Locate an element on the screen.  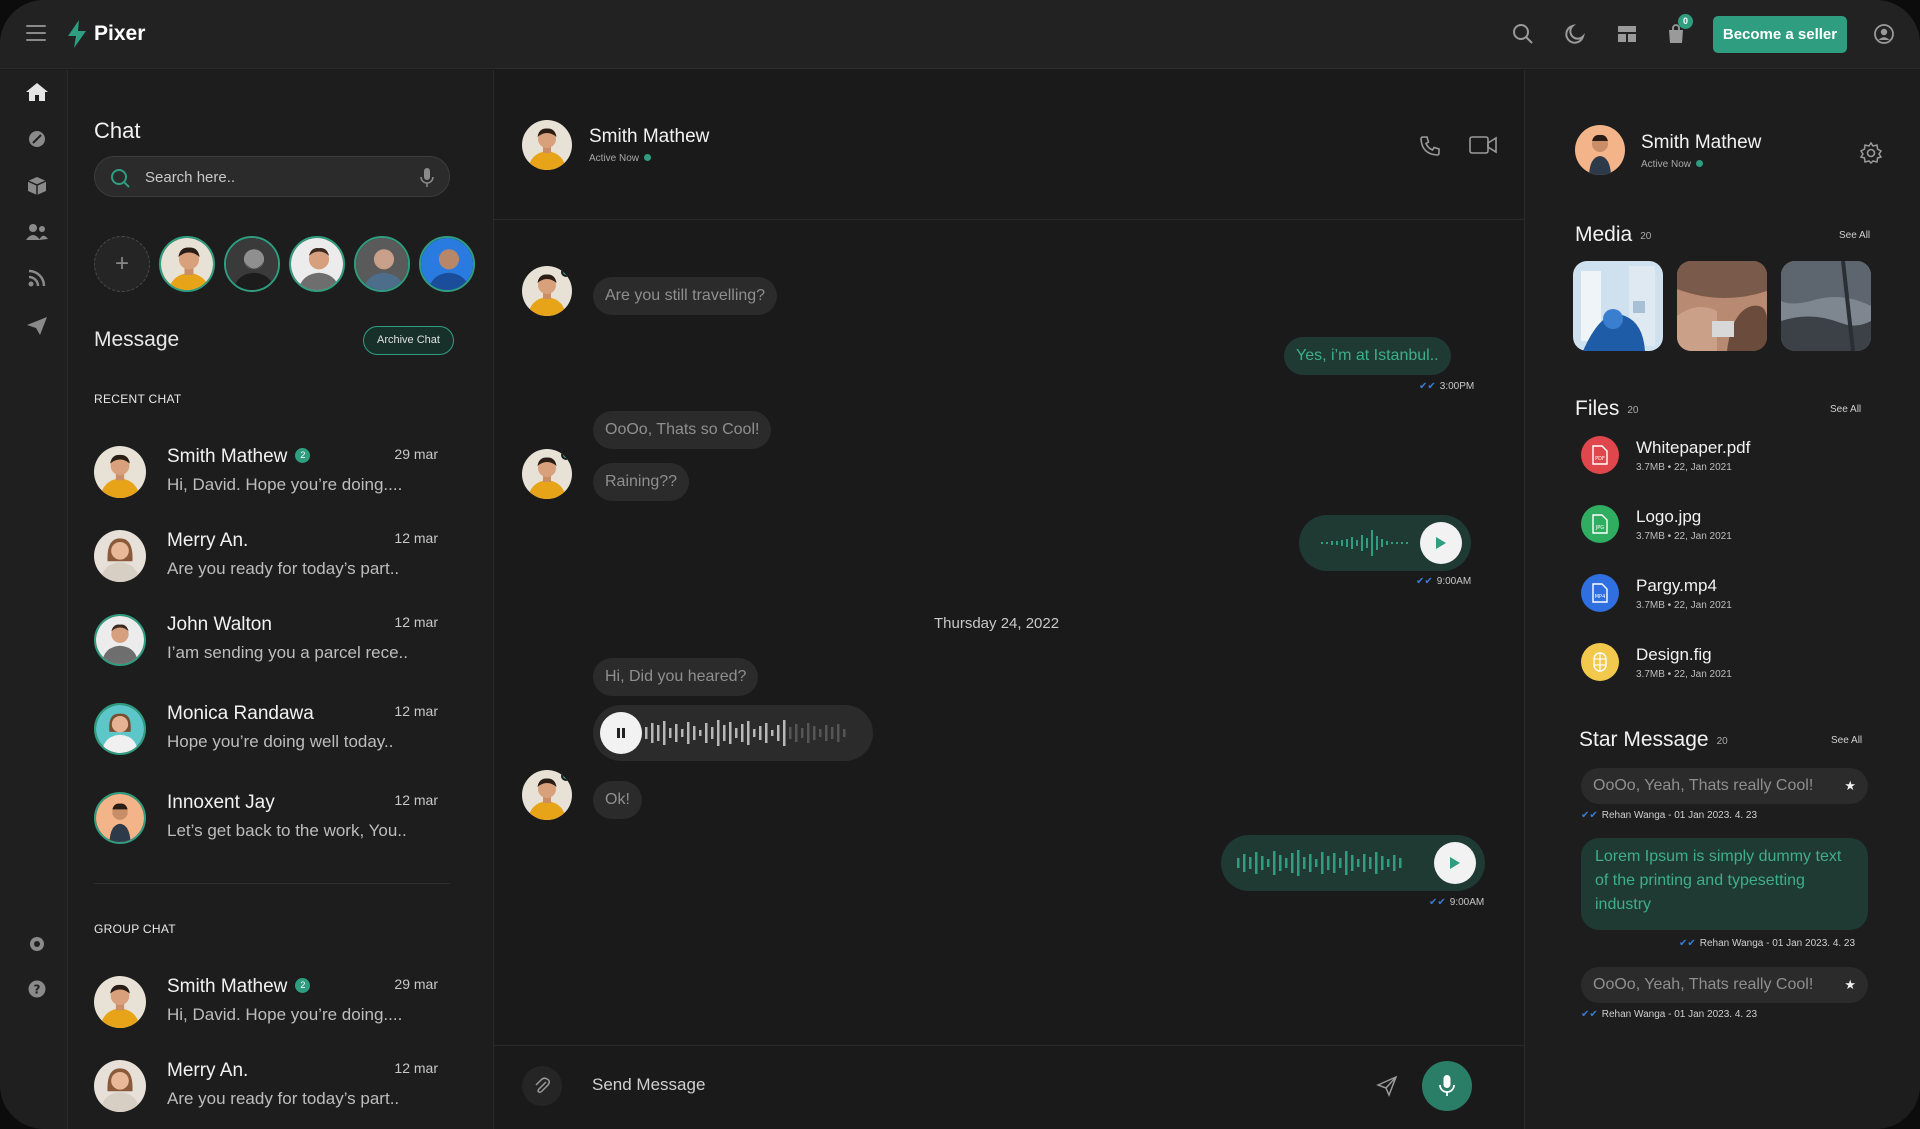
messages-title: Message is located at coordinates (137, 339).